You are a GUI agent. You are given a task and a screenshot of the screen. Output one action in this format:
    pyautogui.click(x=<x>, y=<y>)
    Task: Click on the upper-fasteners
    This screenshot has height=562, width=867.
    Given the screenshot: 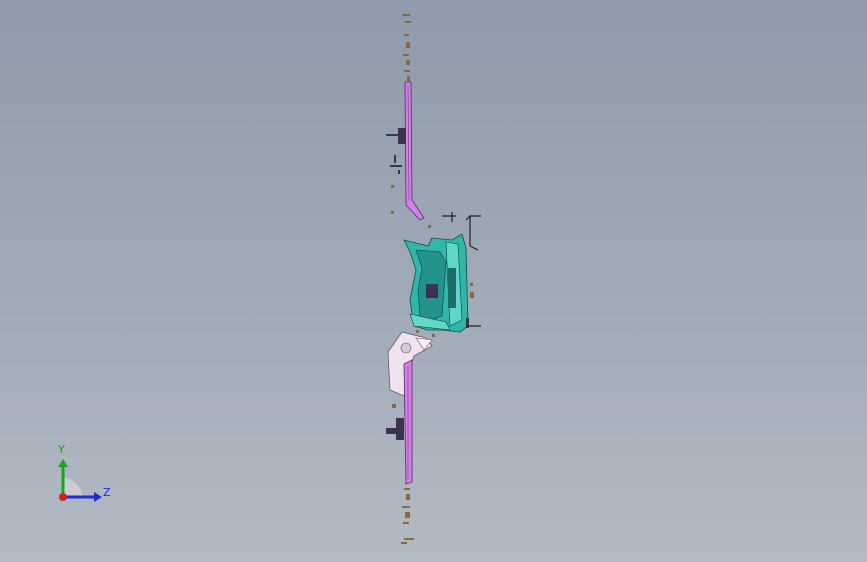 What is the action you would take?
    pyautogui.click(x=406, y=48)
    